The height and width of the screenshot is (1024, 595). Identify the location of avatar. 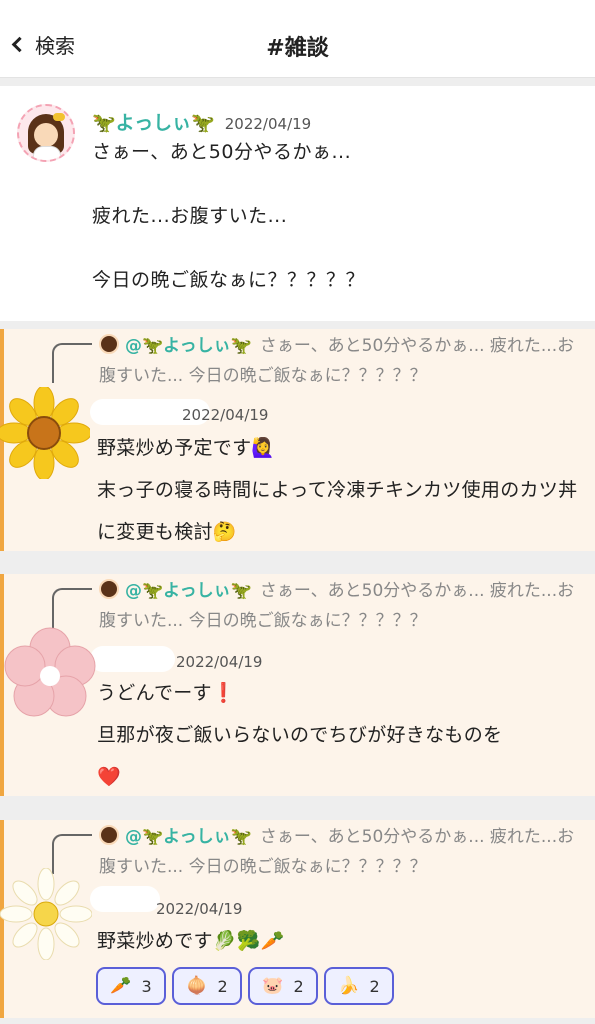
(46, 133).